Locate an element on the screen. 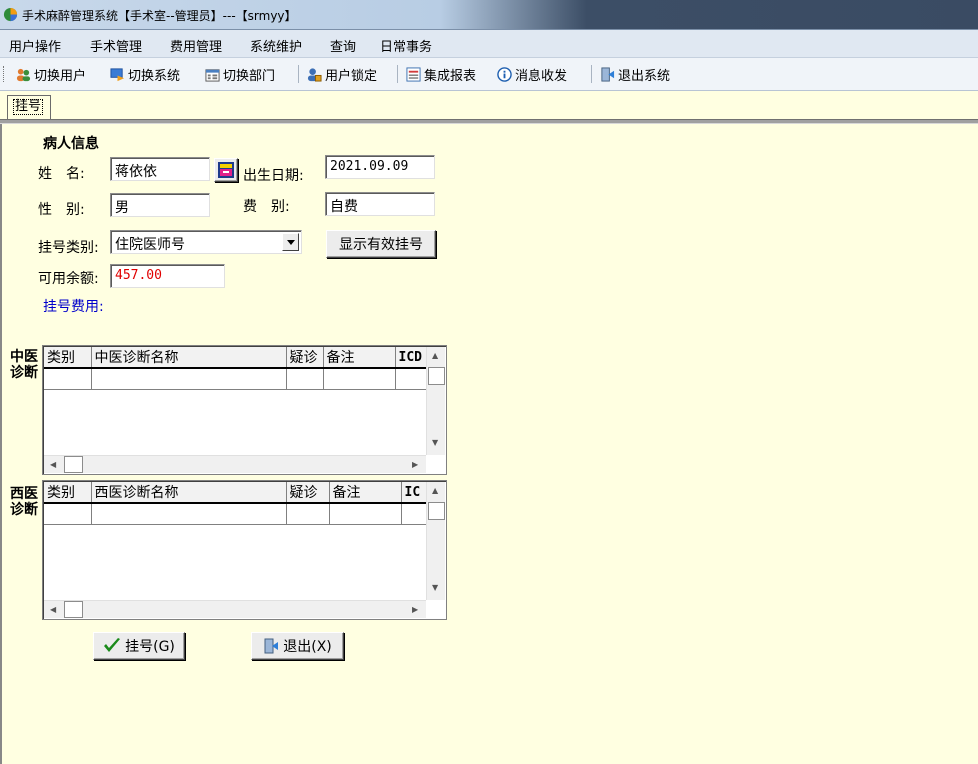  western-diagnosis-grid: 类别 西医诊断名称 疑诊 备注 IC ▲ ▼ ◀ ▶ is located at coordinates (244, 550).